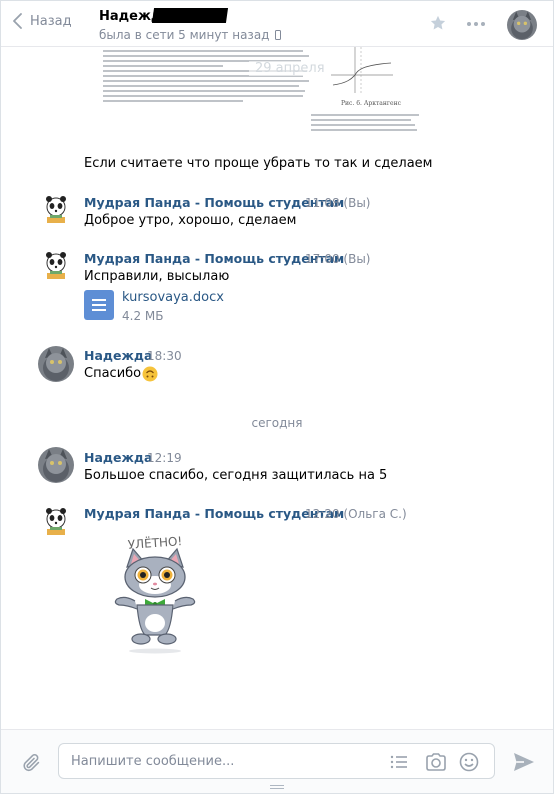 This screenshot has height=794, width=554. Describe the element at coordinates (277, 787) in the screenshot. I see `resize-grip` at that location.